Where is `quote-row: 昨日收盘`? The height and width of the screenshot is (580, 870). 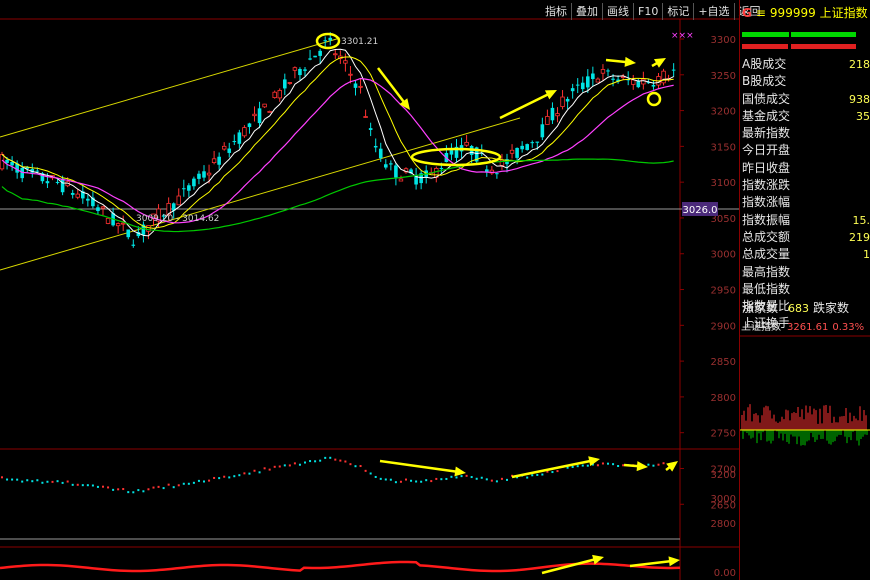 quote-row: 昨日收盘 is located at coordinates (806, 168).